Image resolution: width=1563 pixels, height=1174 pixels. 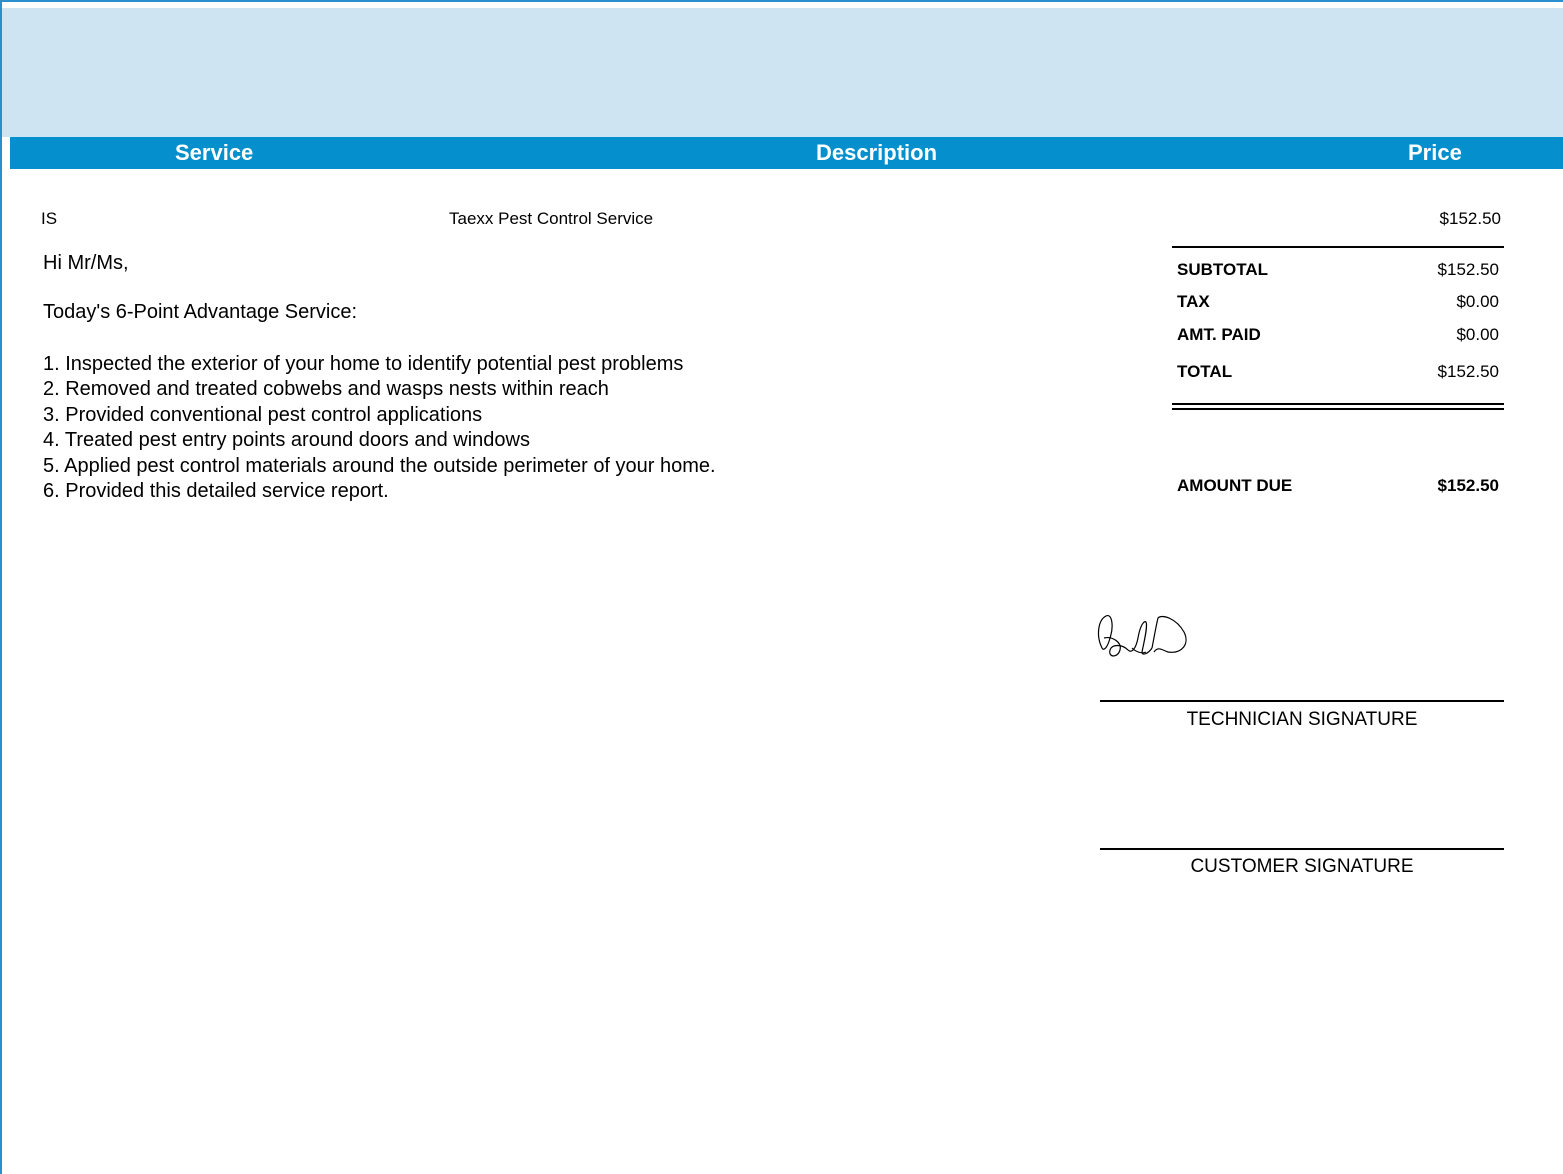 I want to click on amt-paid-label: AMT. PAID, so click(x=1219, y=334).